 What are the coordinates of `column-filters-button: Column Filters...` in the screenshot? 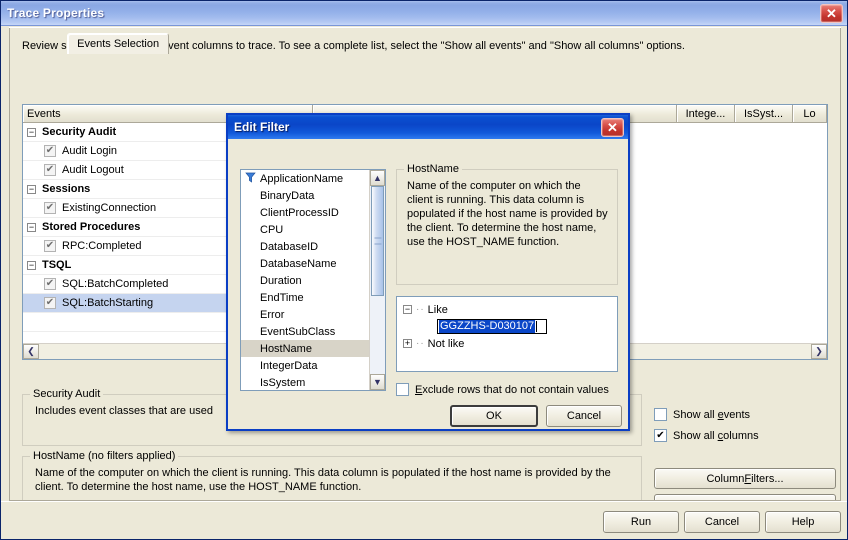 It's located at (745, 478).